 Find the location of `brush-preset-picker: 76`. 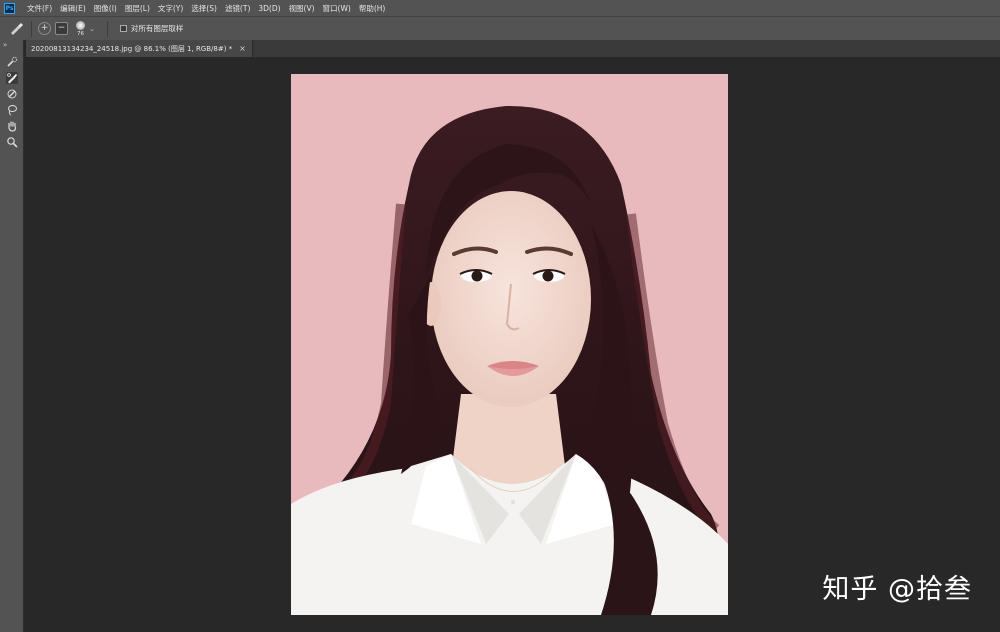

brush-preset-picker: 76 is located at coordinates (80, 28).